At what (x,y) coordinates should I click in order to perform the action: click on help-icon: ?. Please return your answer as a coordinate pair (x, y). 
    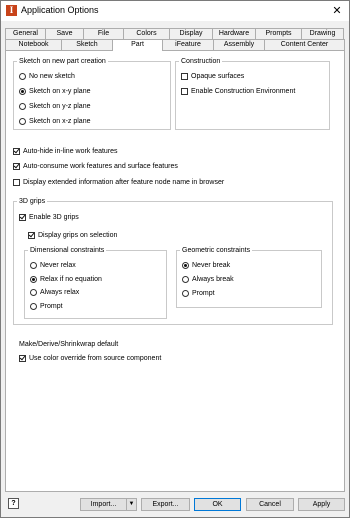
    Looking at the image, I should click on (13, 503).